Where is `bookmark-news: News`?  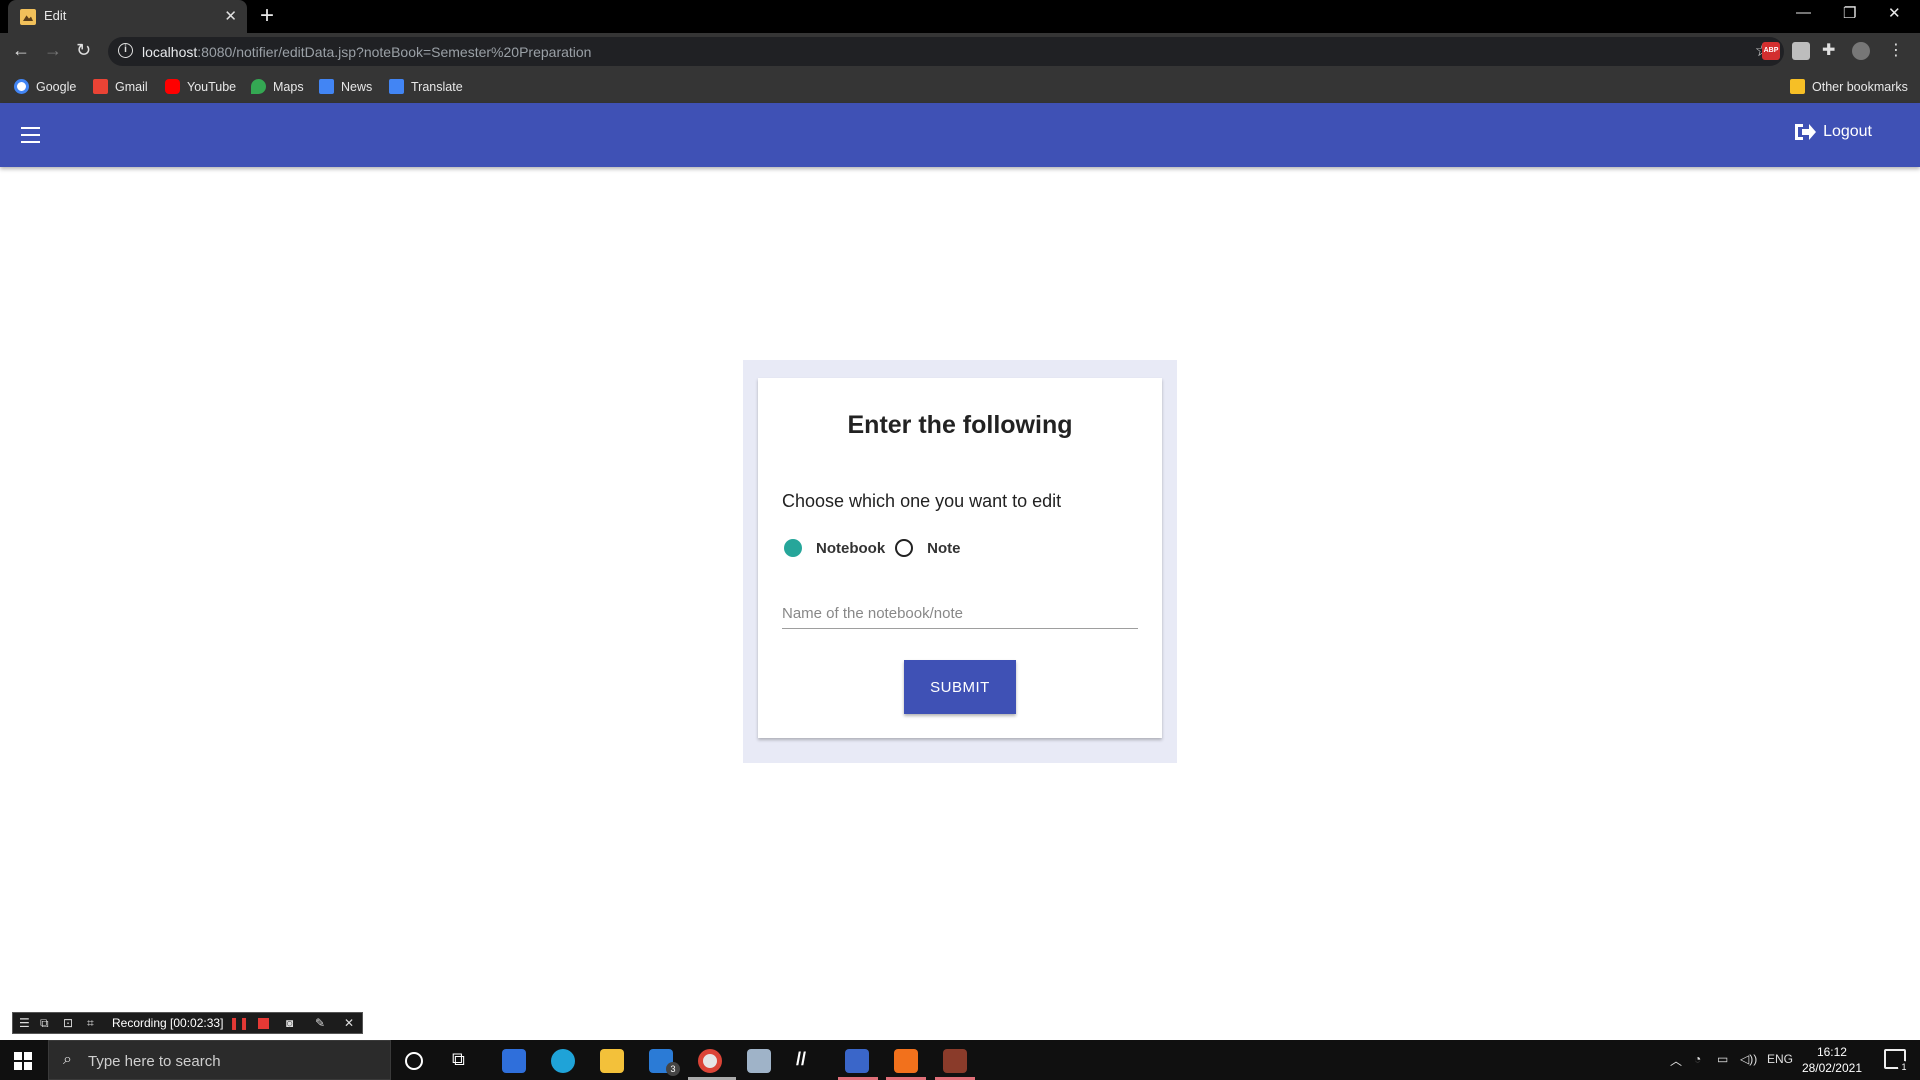
bookmark-news: News is located at coordinates (345, 86).